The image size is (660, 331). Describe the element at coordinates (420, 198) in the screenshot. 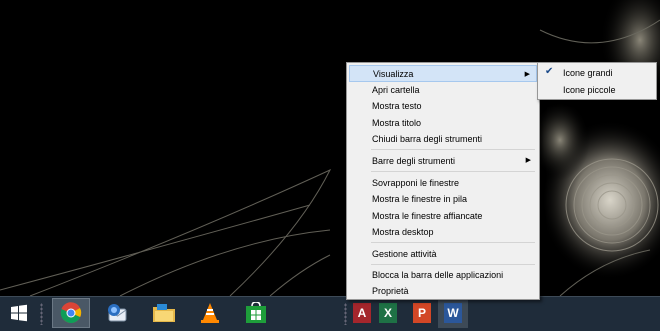

I see `menu-item-label: Mostra le finestre in pila` at that location.